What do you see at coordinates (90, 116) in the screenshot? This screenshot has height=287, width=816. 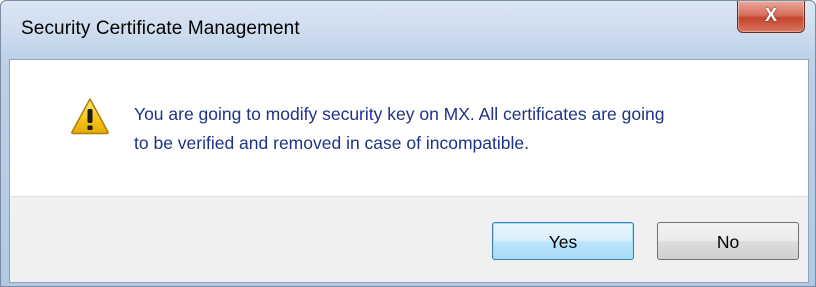 I see `warning-icon` at bounding box center [90, 116].